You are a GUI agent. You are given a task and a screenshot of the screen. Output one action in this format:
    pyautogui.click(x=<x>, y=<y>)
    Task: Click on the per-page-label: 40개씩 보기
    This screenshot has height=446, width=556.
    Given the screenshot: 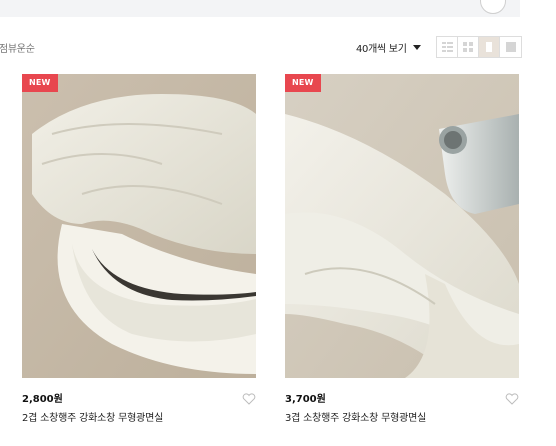 What is the action you would take?
    pyautogui.click(x=381, y=49)
    